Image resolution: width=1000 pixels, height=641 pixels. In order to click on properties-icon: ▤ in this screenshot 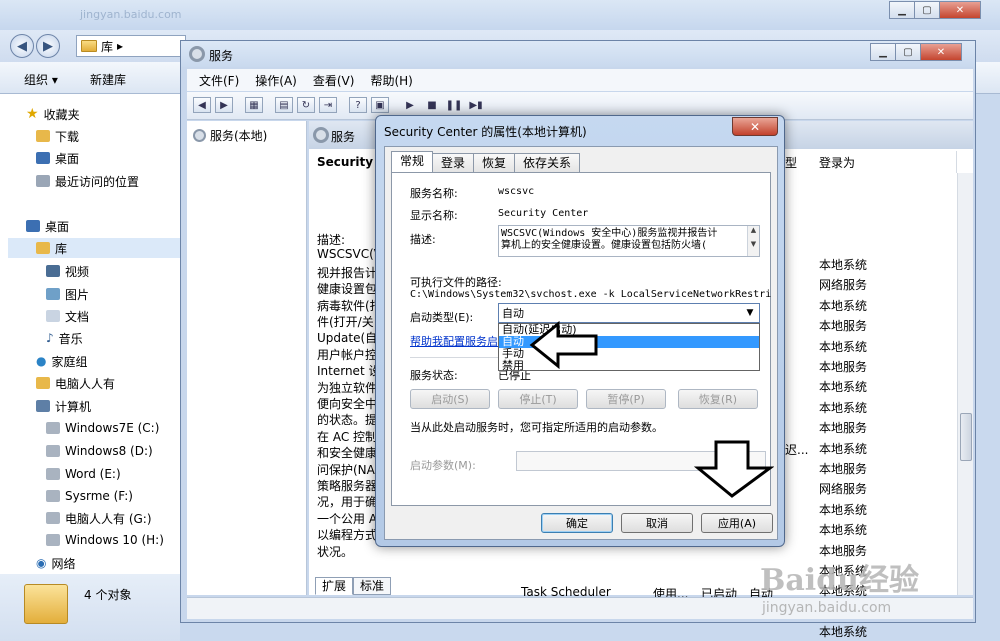, I will do `click(284, 105)`.